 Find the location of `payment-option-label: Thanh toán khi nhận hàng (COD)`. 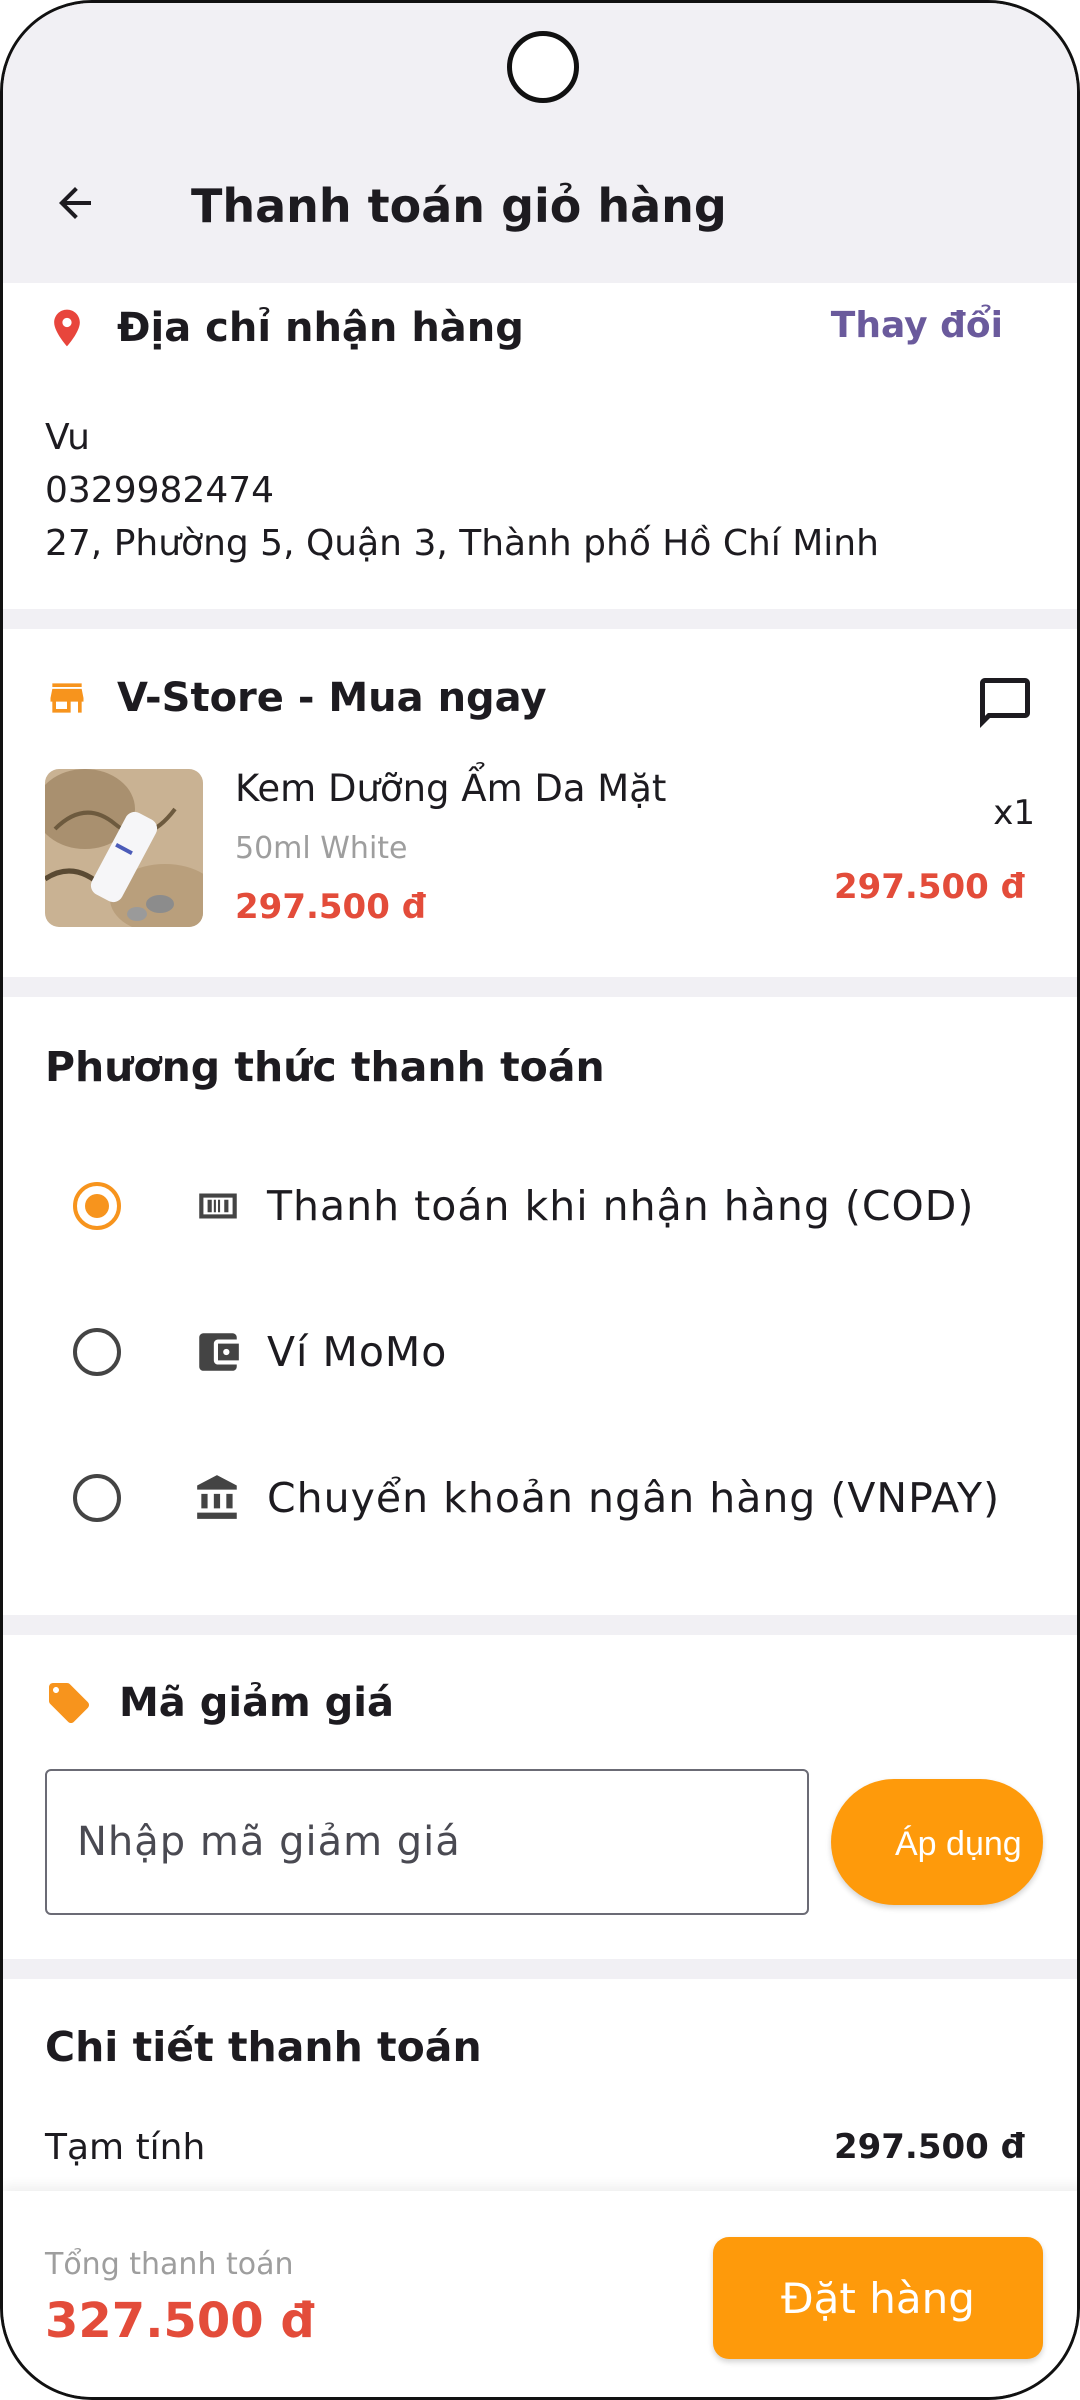

payment-option-label: Thanh toán khi nhận hàng (COD) is located at coordinates (621, 1206).